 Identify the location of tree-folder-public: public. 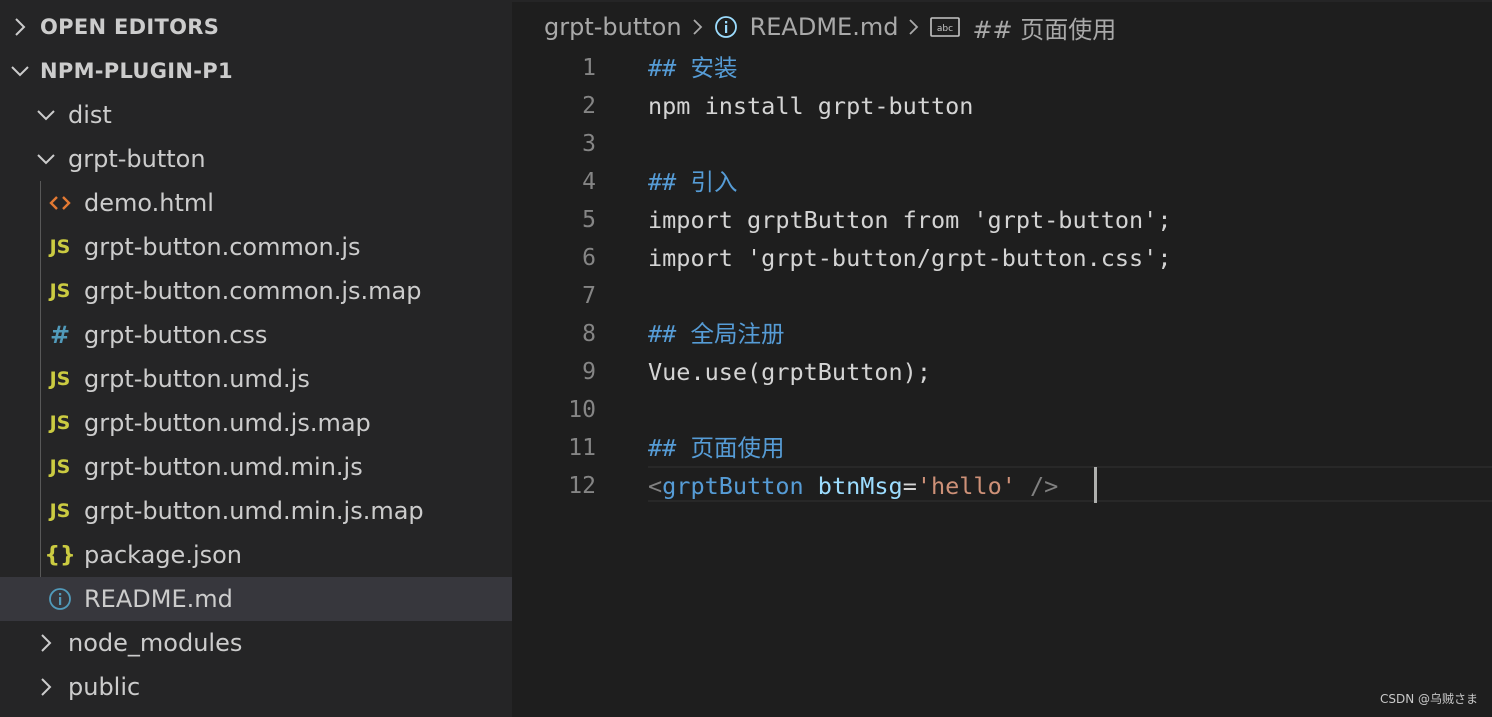
(256, 687).